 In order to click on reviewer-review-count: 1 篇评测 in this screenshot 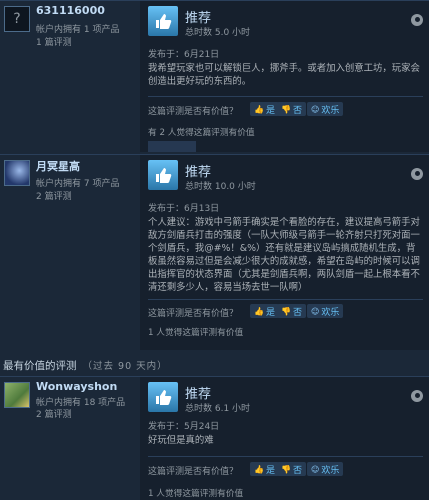, I will do `click(54, 41)`.